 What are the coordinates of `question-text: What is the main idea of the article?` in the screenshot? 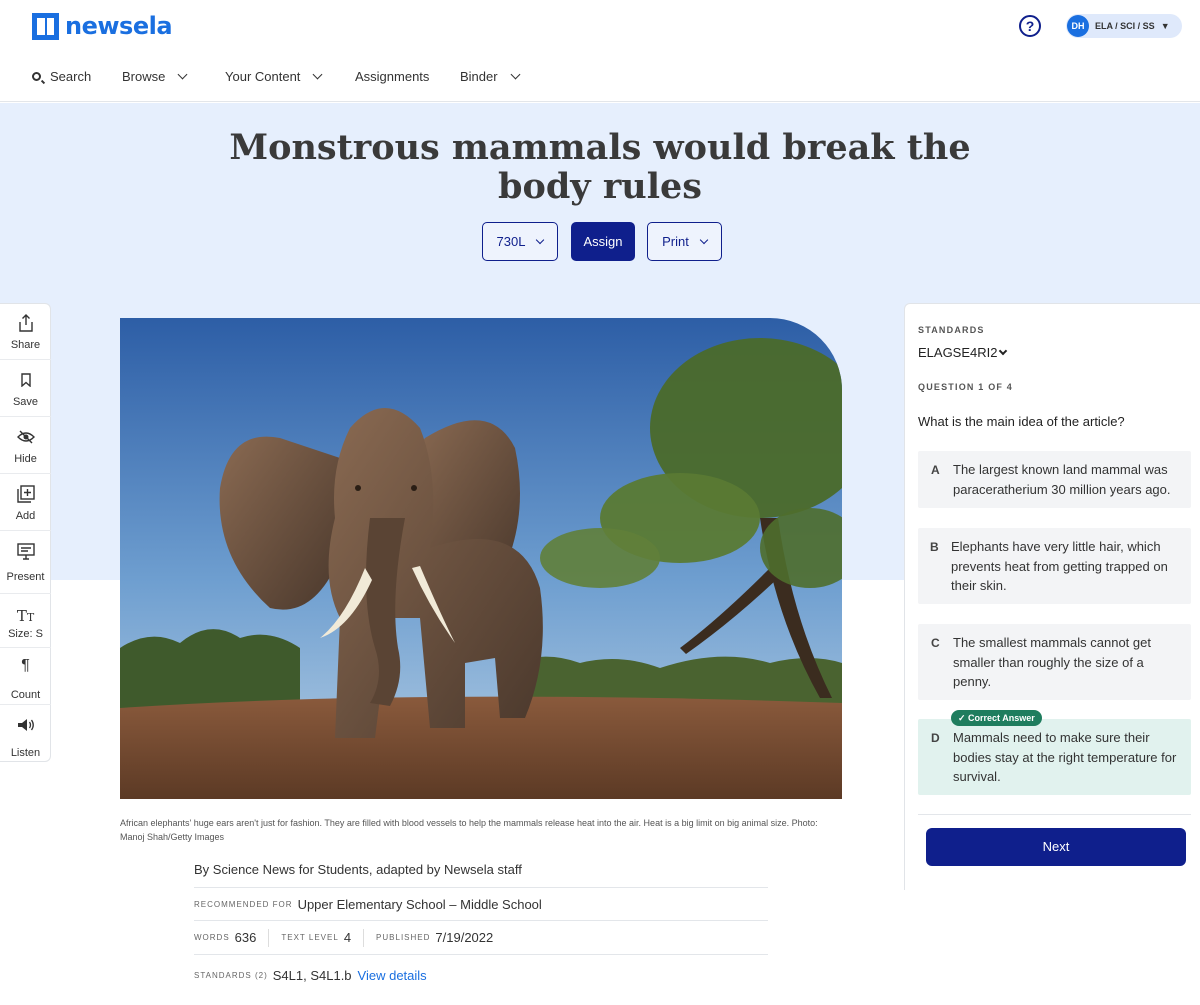 It's located at (1021, 421).